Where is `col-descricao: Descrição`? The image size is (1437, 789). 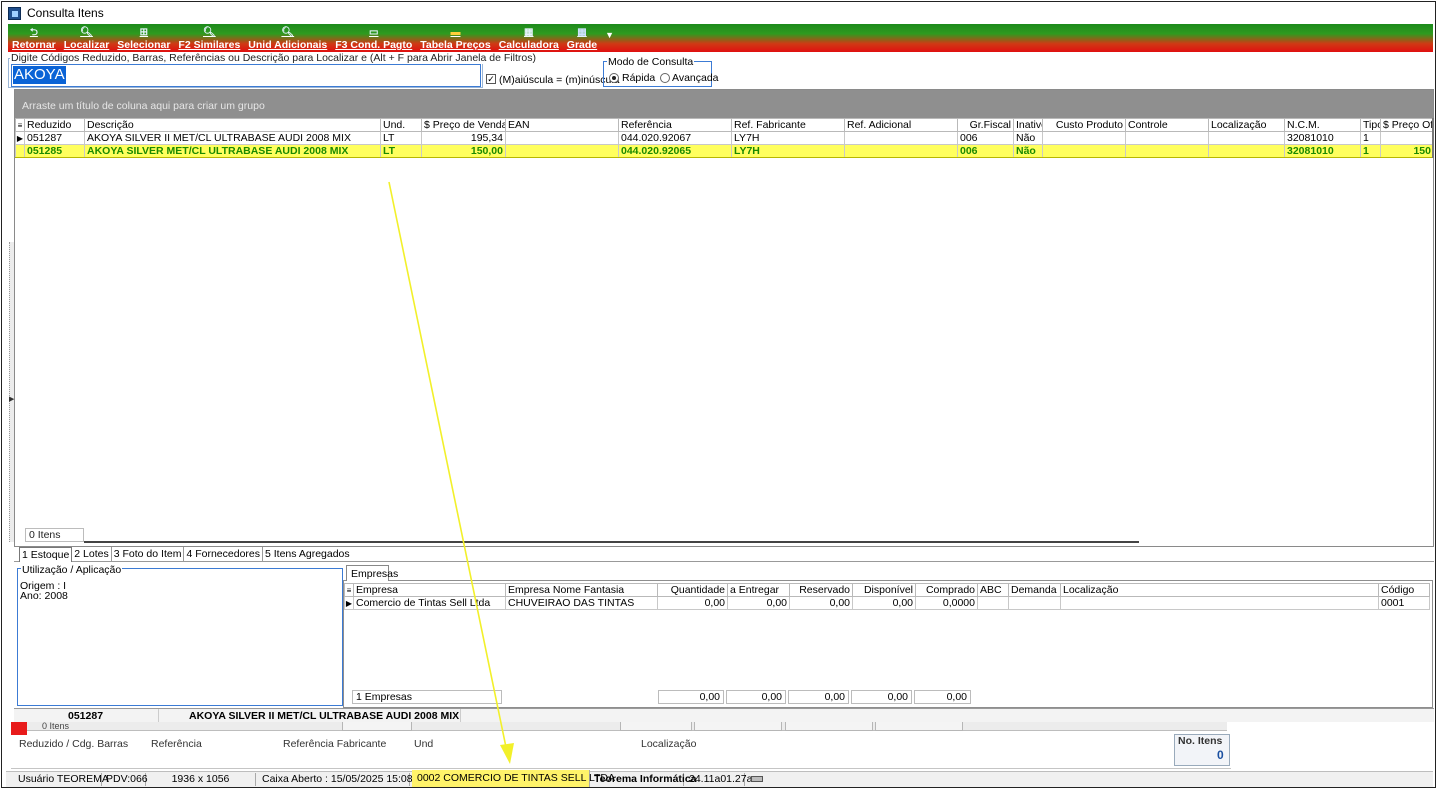 col-descricao: Descrição is located at coordinates (232, 125).